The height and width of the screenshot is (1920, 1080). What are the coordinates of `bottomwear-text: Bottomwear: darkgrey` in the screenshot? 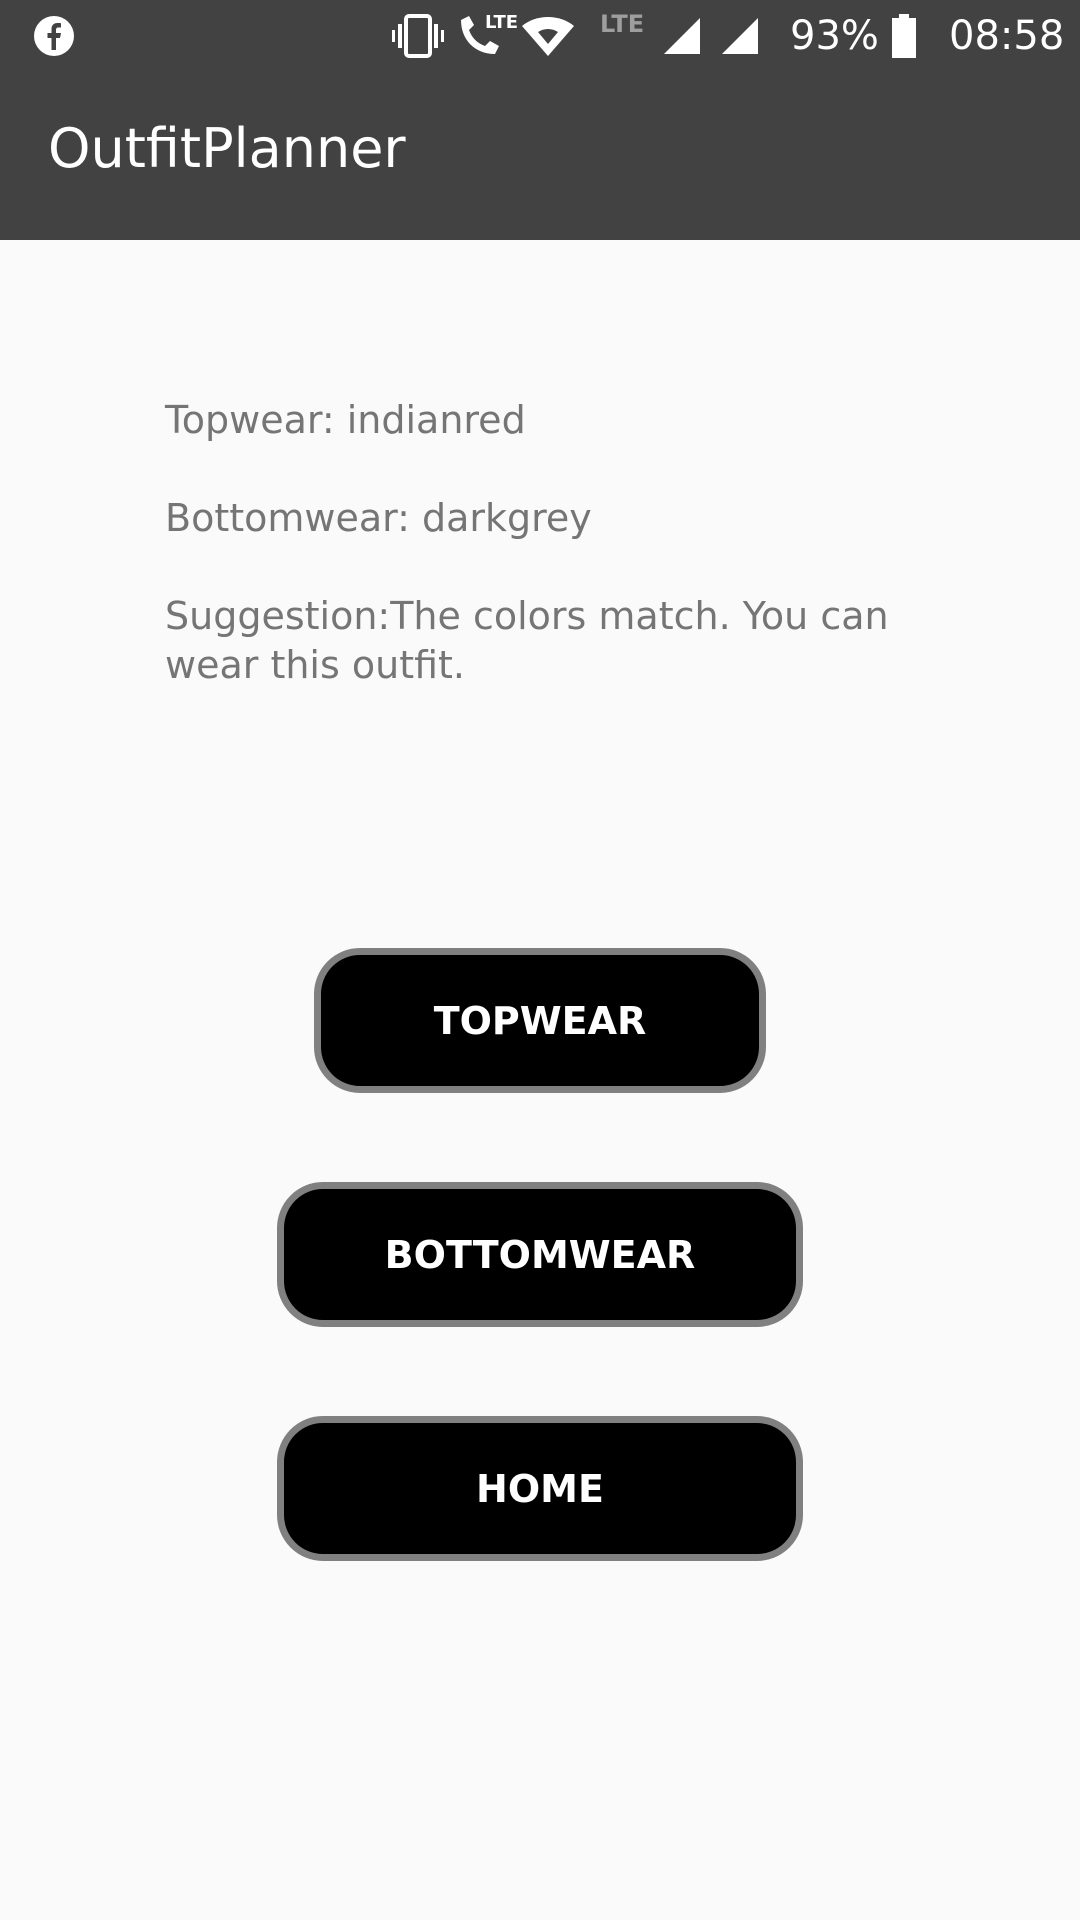 It's located at (378, 518).